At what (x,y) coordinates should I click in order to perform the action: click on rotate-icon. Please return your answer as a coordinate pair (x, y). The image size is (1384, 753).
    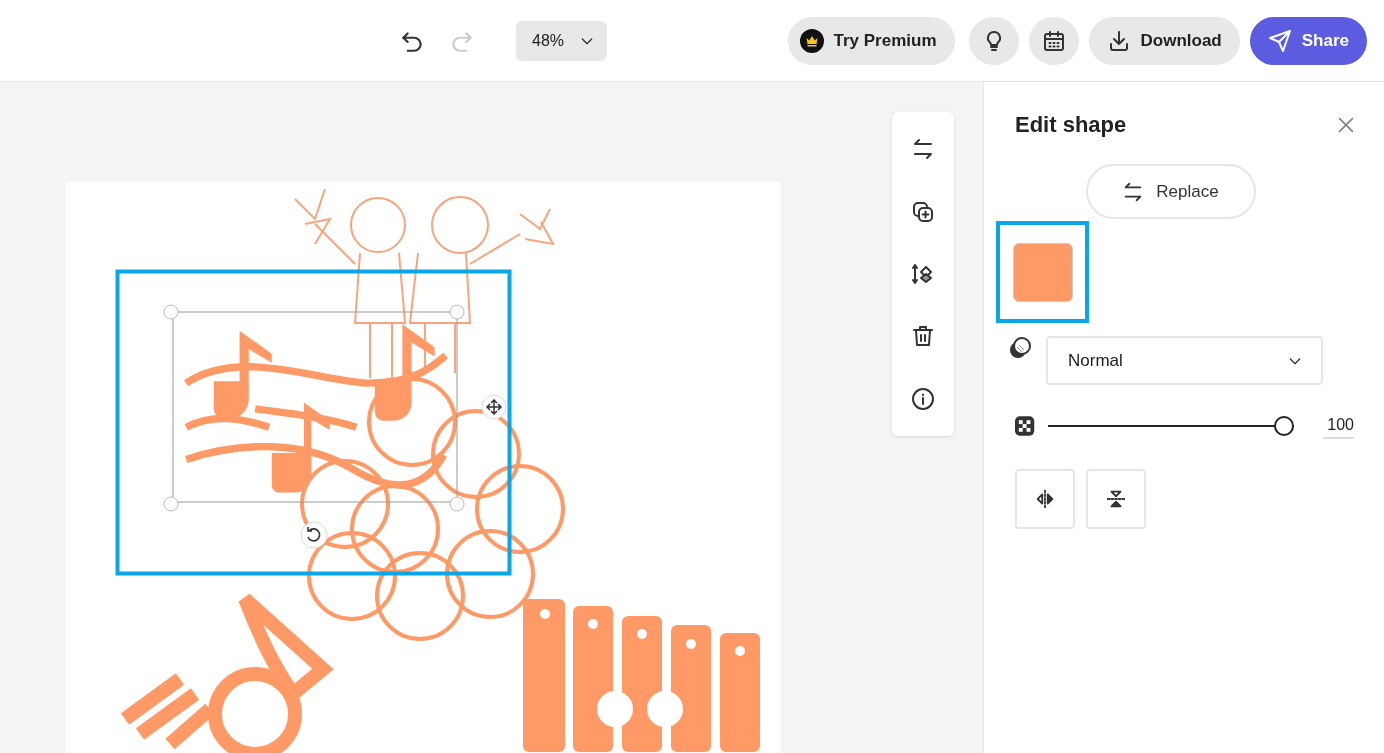
    Looking at the image, I should click on (314, 535).